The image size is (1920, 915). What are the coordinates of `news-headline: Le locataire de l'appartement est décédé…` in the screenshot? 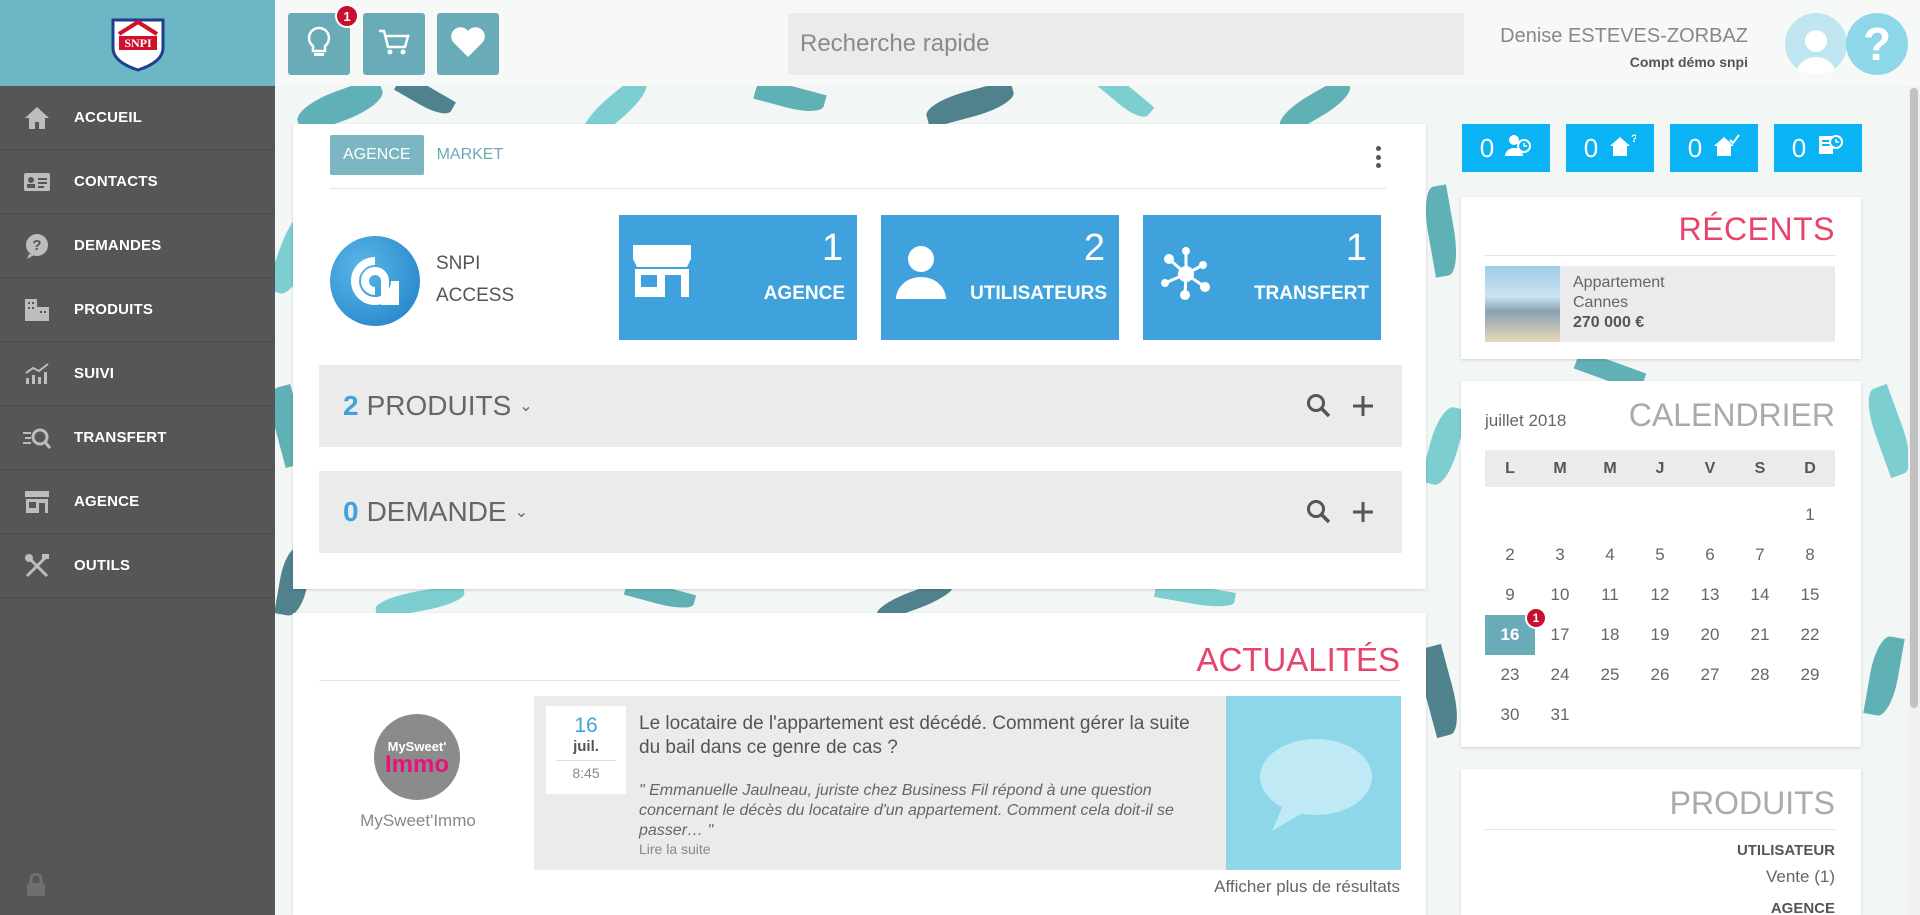 It's located at (924, 736).